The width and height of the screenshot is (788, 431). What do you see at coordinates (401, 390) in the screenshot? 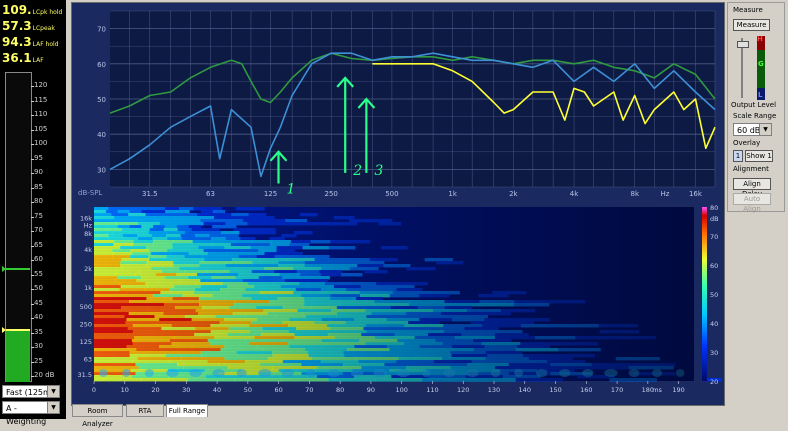
I see `x-tick-label: 100` at bounding box center [401, 390].